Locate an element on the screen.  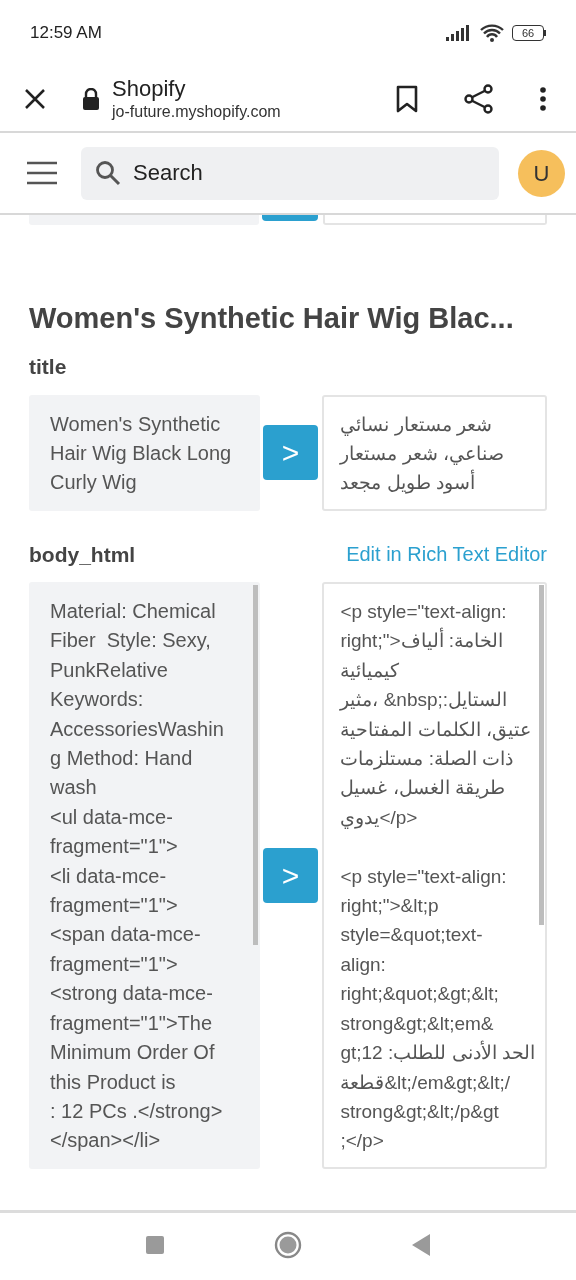
wifi-icon is located at coordinates (492, 33).